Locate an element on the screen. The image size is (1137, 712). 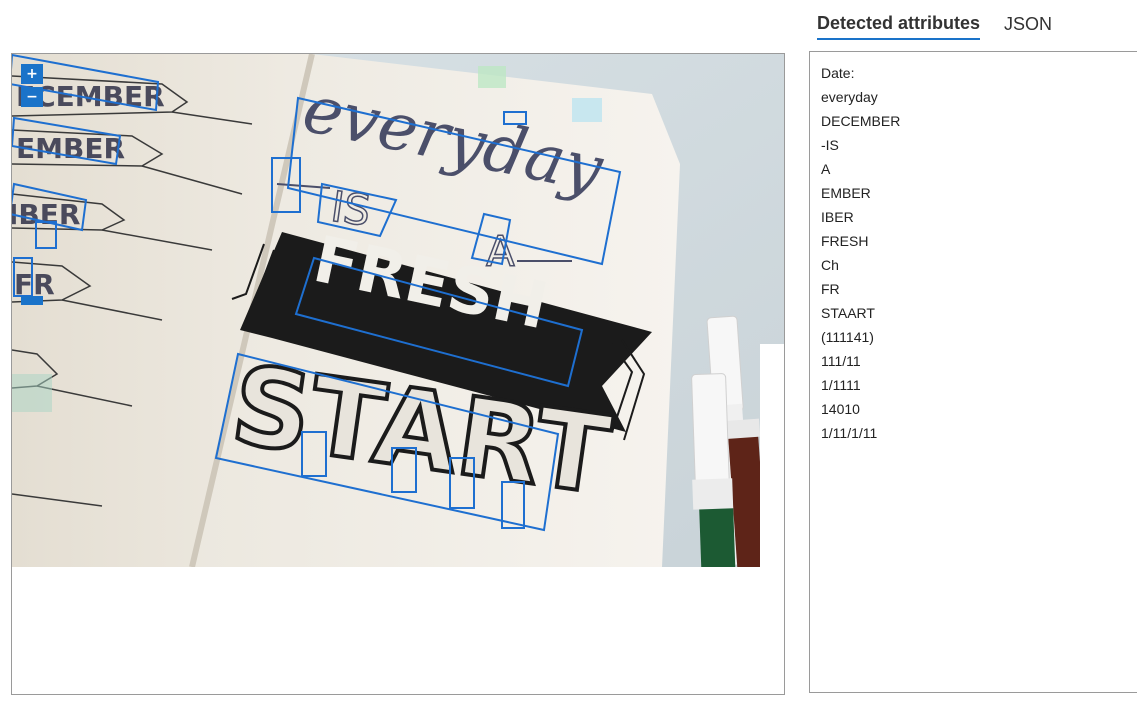
attribute-line: IBER is located at coordinates (837, 217).